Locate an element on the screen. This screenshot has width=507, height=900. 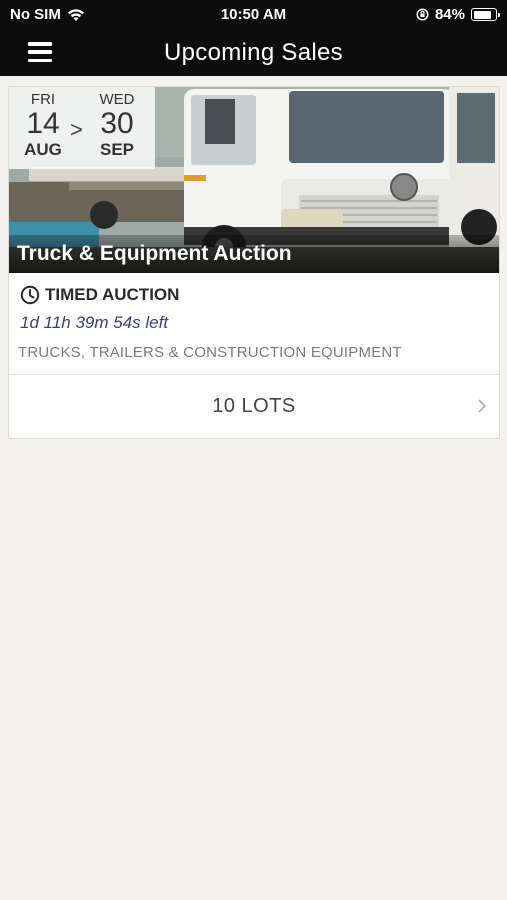
clock-icon is located at coordinates (30, 295).